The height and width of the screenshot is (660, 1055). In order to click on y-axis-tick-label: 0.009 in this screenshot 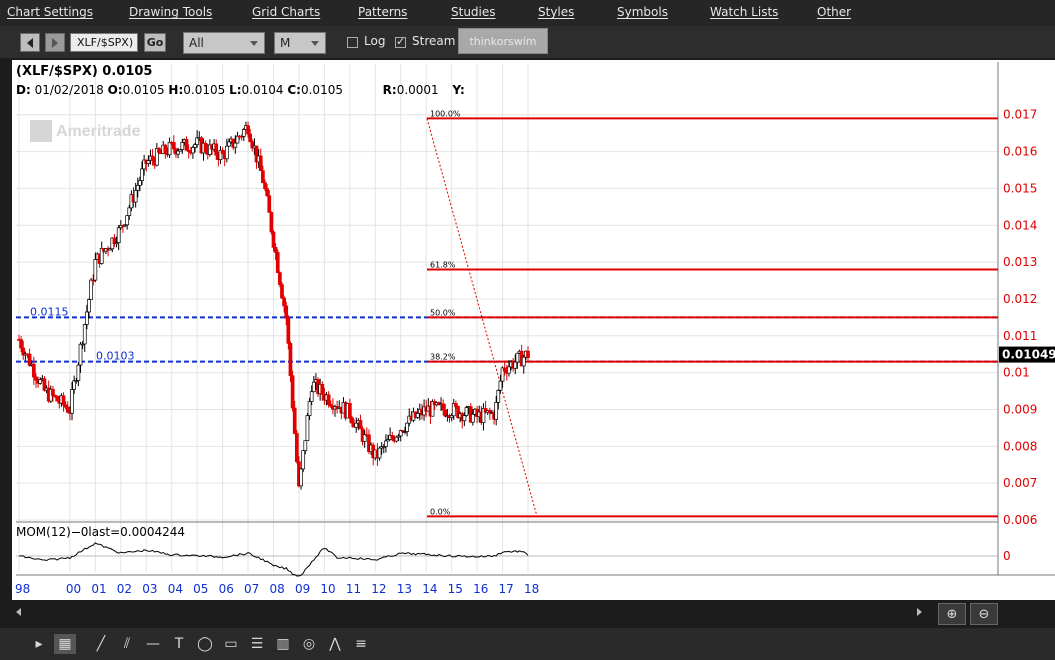, I will do `click(1020, 409)`.